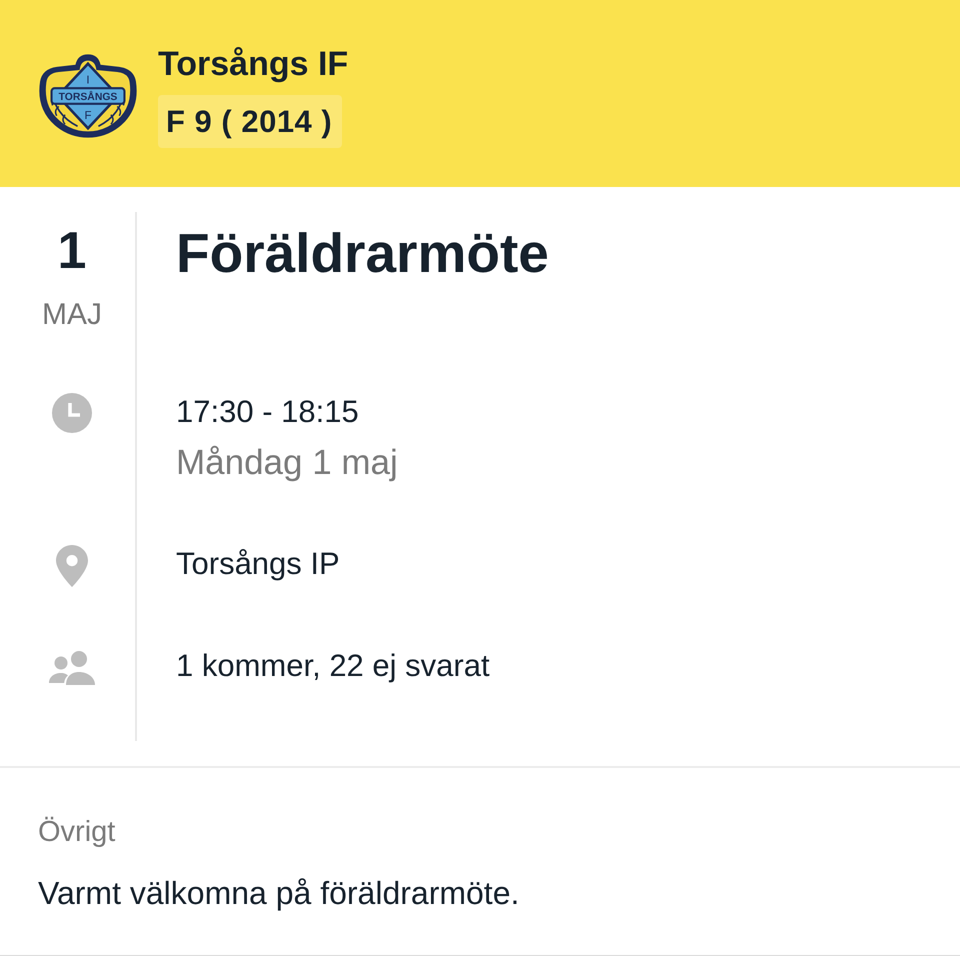  Describe the element at coordinates (72, 668) in the screenshot. I see `people-icon` at that location.